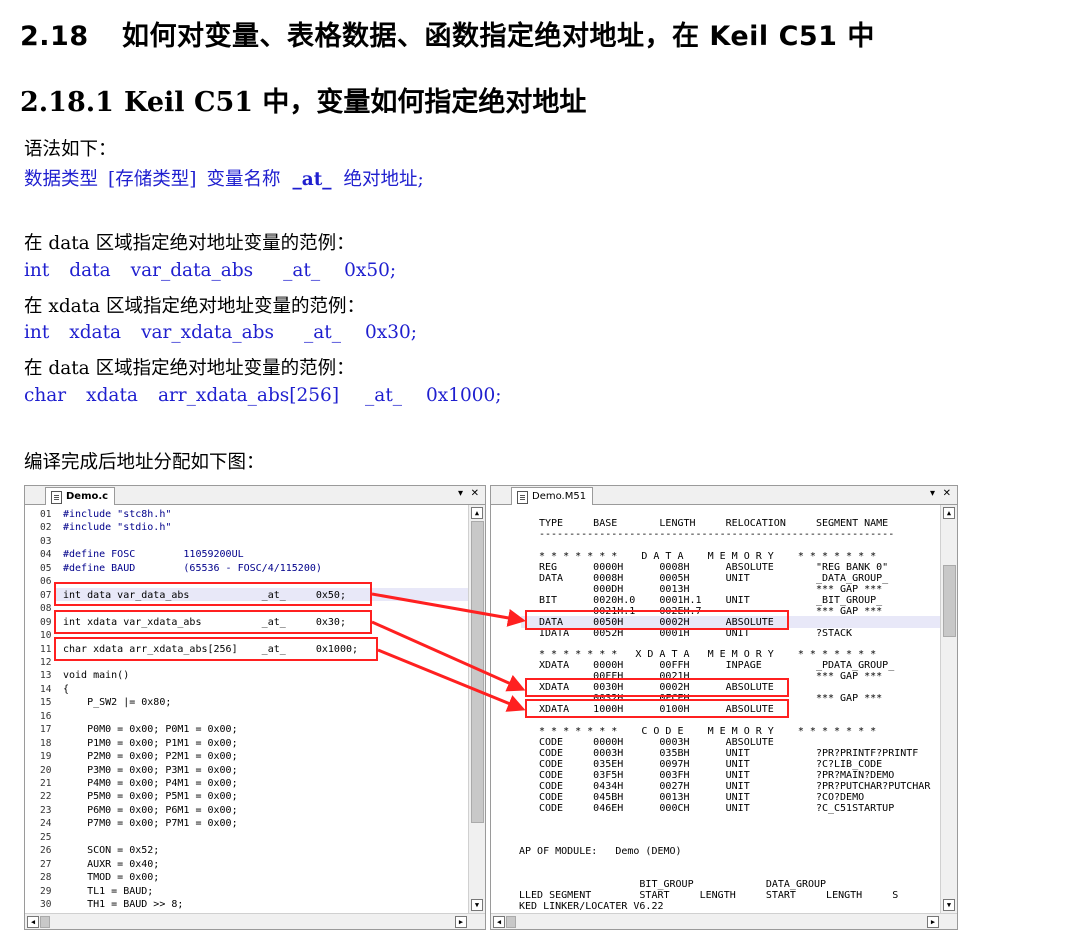  I want to click on arrow-data, so click(448, 609).